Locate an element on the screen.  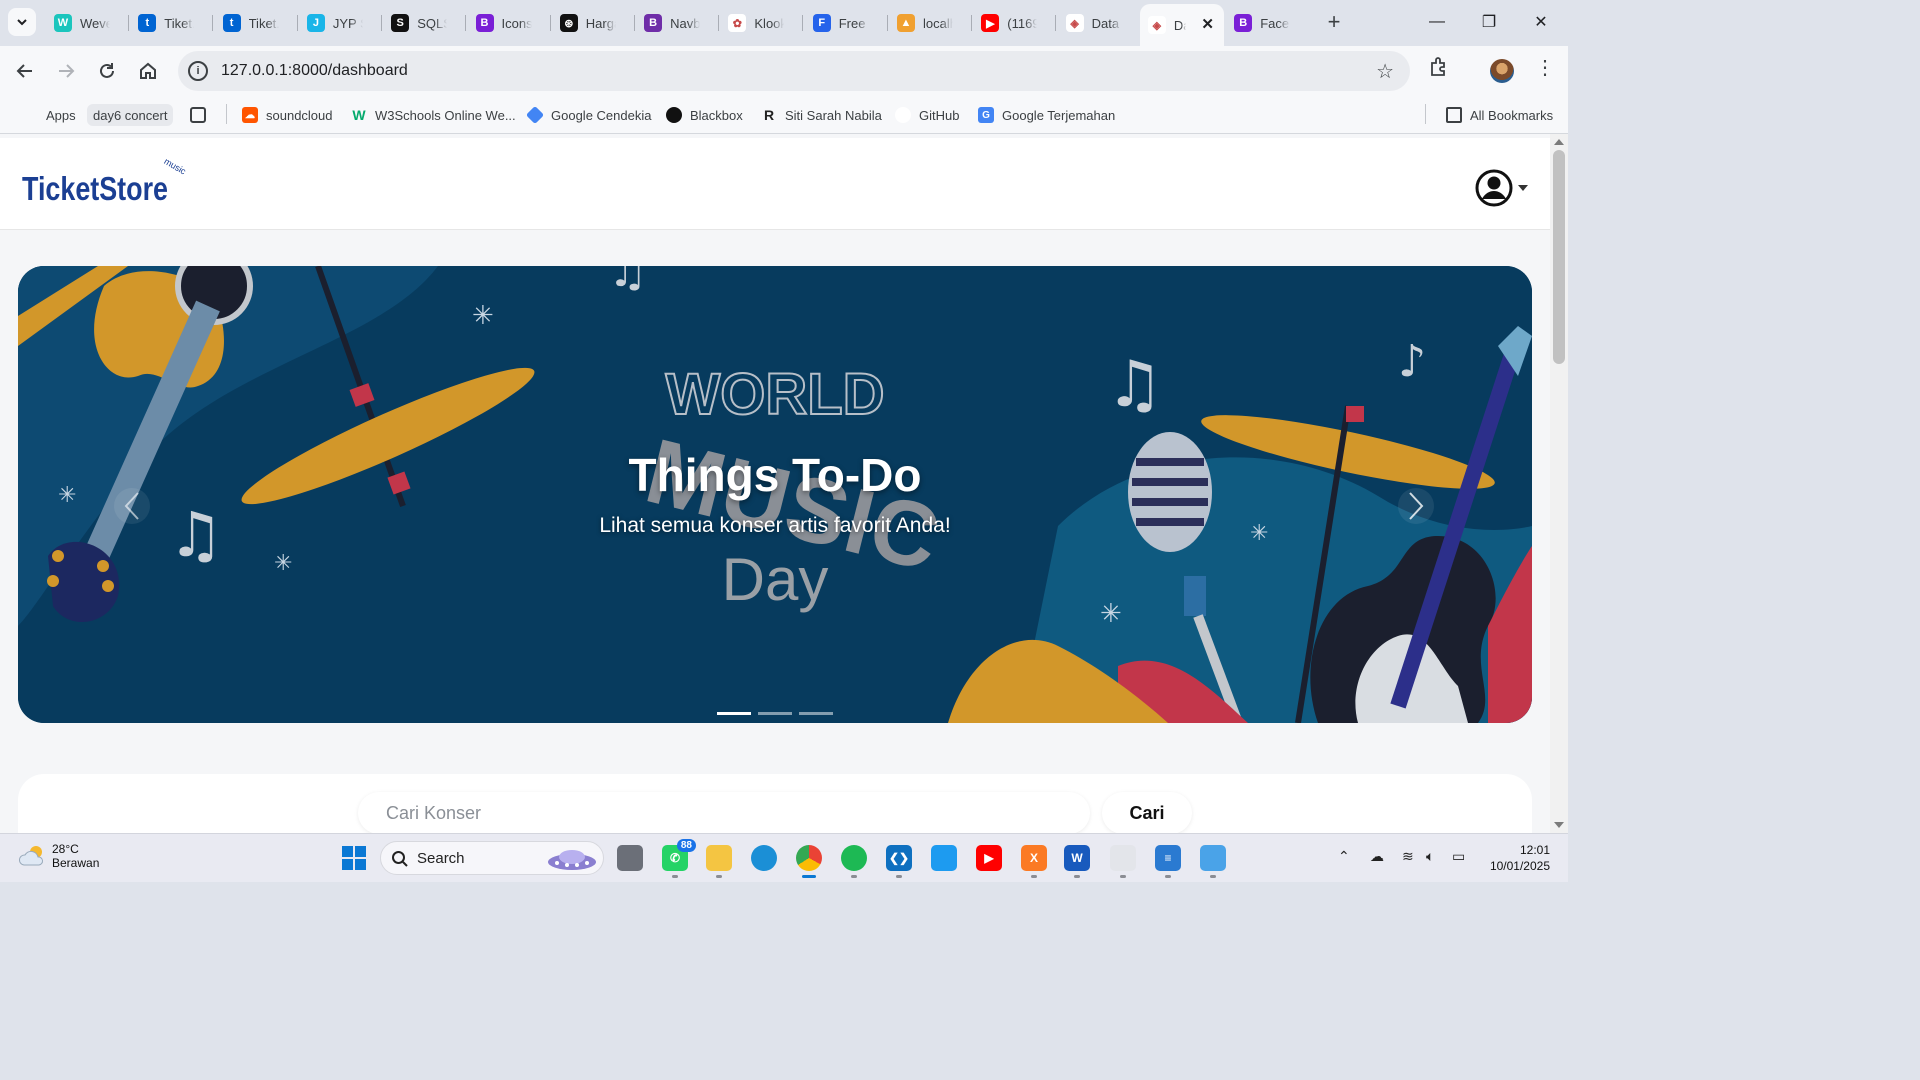
notepad-icon: ≡ is located at coordinates (1168, 861).